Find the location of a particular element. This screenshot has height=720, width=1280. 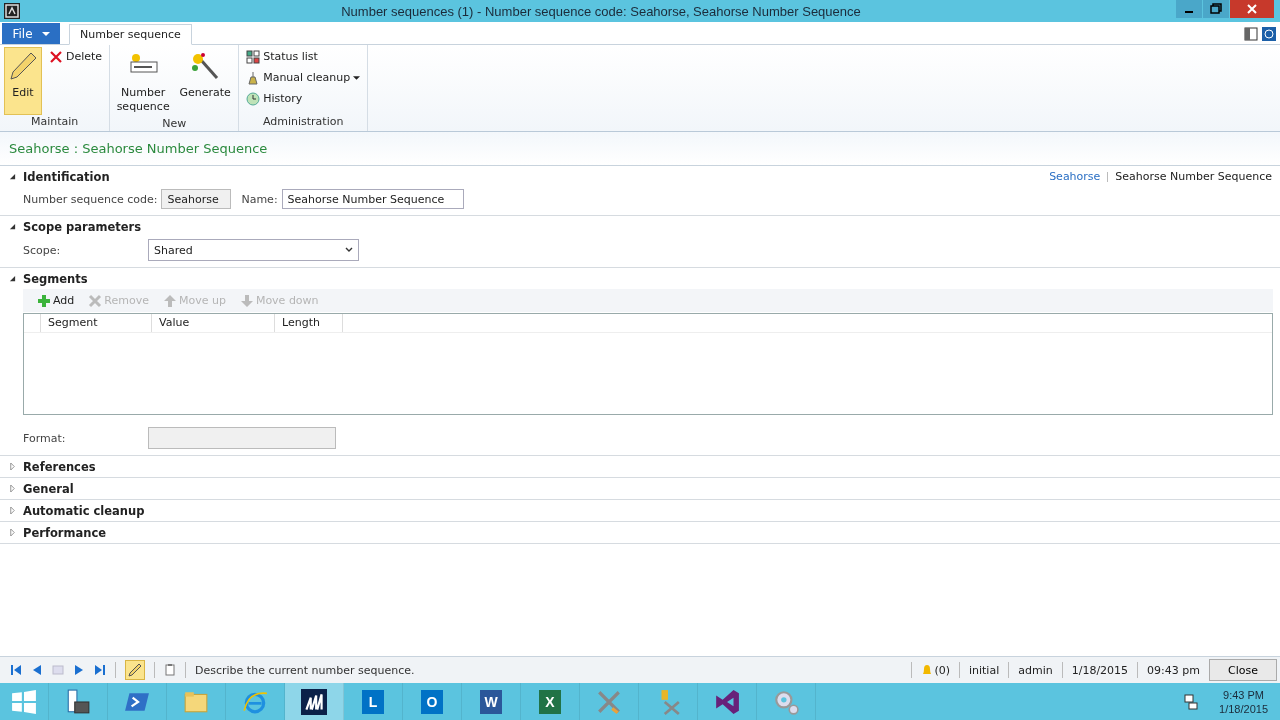

tools-icon is located at coordinates (609, 701).